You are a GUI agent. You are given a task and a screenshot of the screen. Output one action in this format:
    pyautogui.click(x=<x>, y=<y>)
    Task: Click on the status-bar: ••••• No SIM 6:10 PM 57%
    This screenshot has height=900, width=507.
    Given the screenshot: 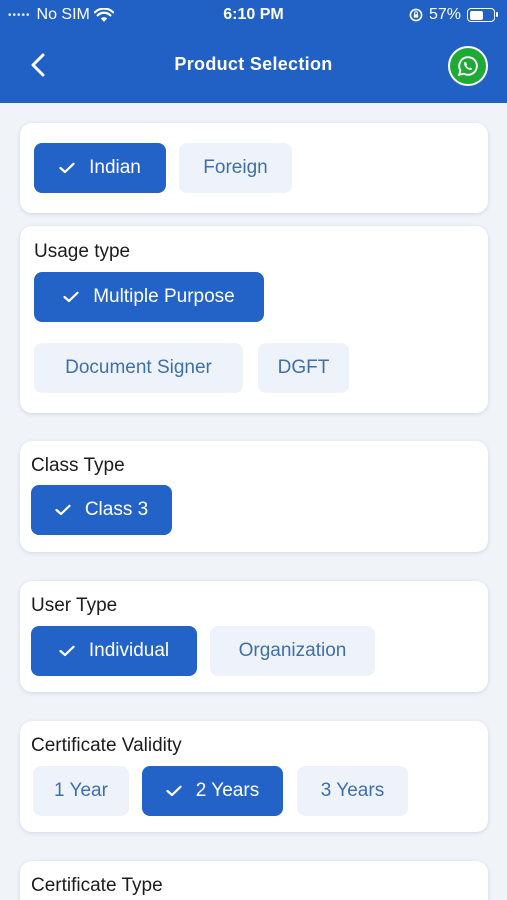 What is the action you would take?
    pyautogui.click(x=253, y=16)
    